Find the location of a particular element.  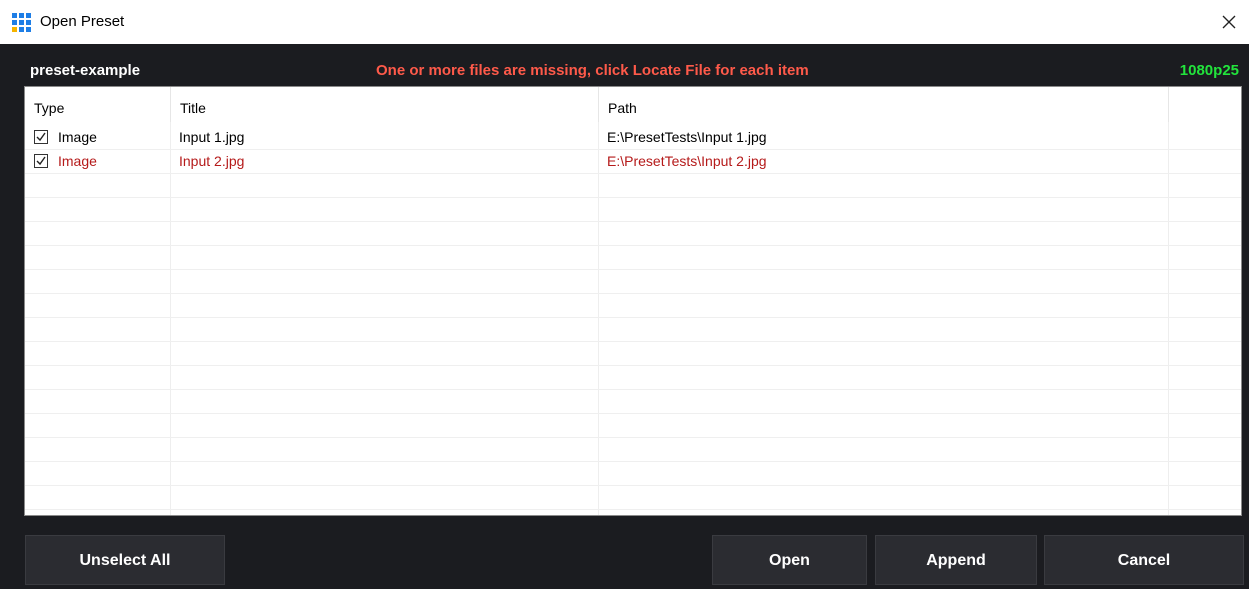

column-header-type: Type is located at coordinates (98, 104).